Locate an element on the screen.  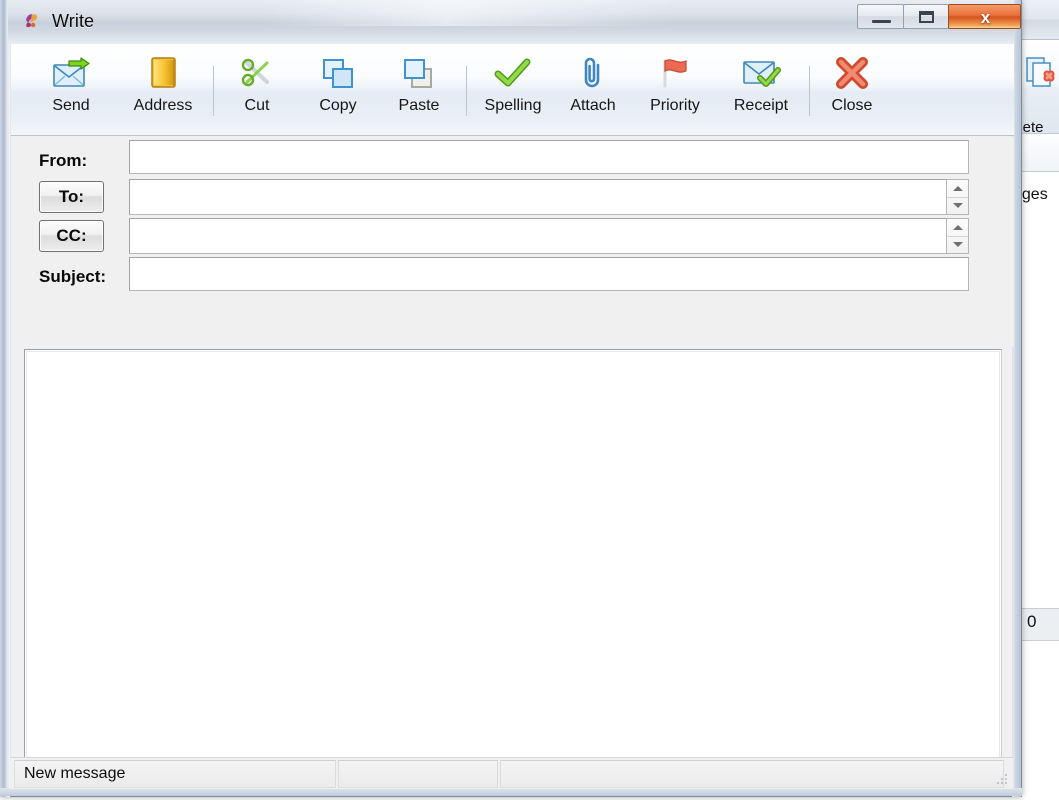
toolbar-button-paste: Paste is located at coordinates (419, 90).